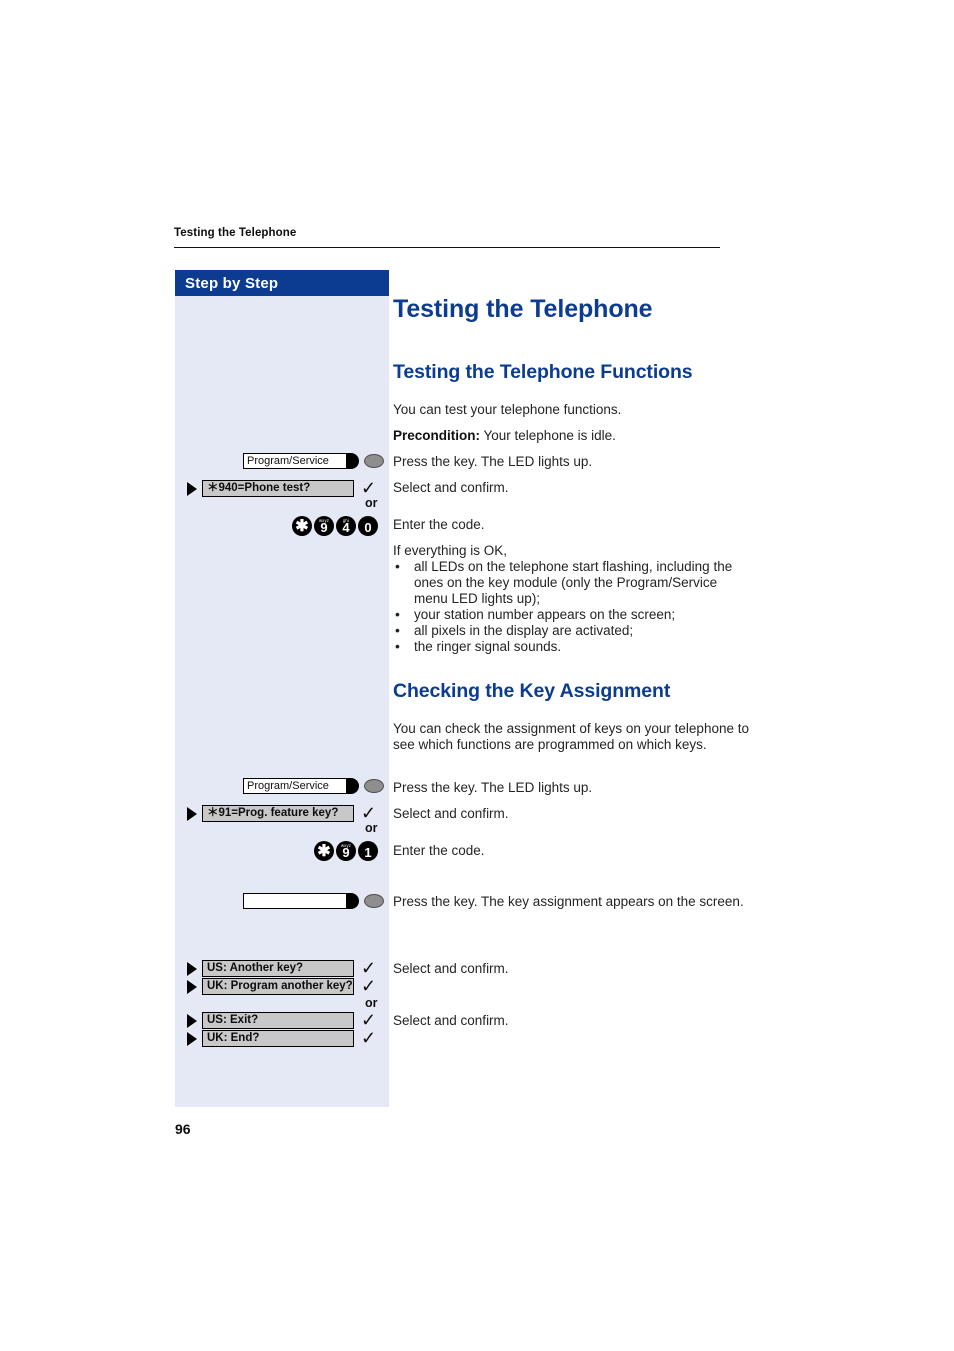  I want to click on key-body, so click(295, 901).